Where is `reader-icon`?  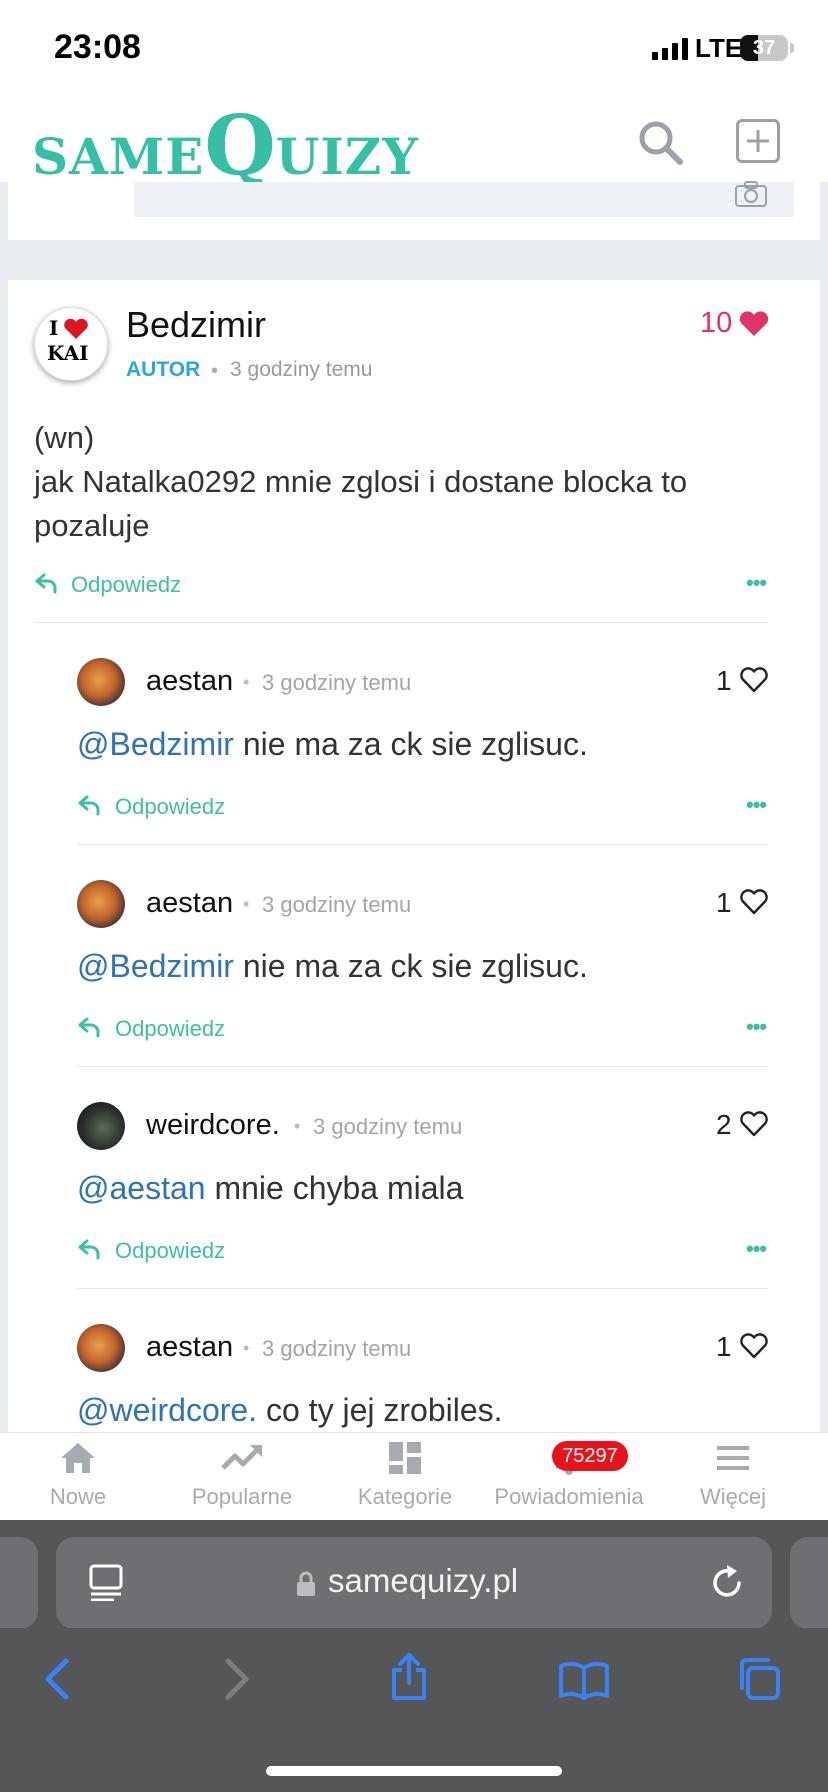
reader-icon is located at coordinates (106, 1582).